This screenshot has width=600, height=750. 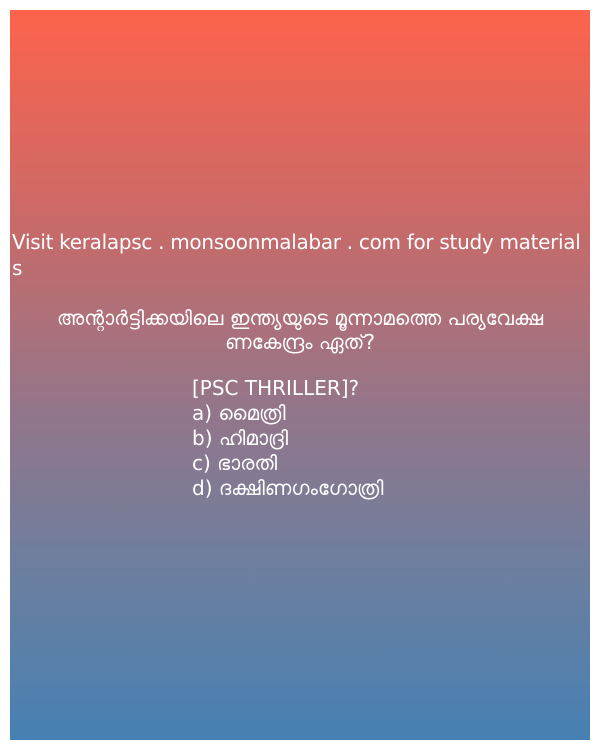 I want to click on option-c-letter: c), so click(x=201, y=463).